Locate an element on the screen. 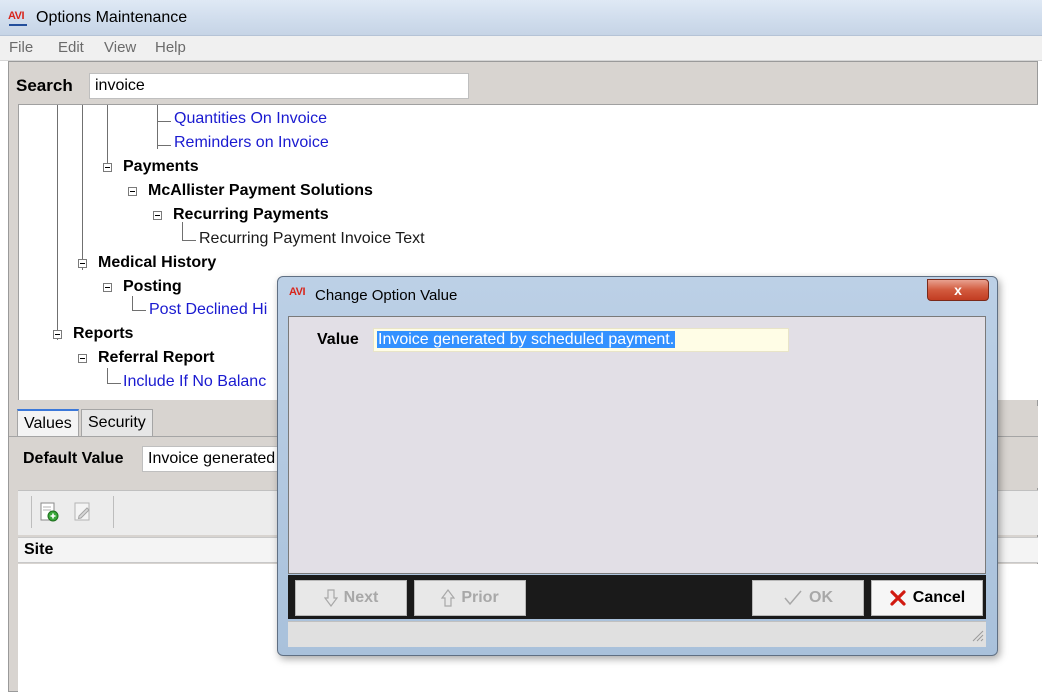 This screenshot has width=1042, height=692. close-icon: x is located at coordinates (958, 290).